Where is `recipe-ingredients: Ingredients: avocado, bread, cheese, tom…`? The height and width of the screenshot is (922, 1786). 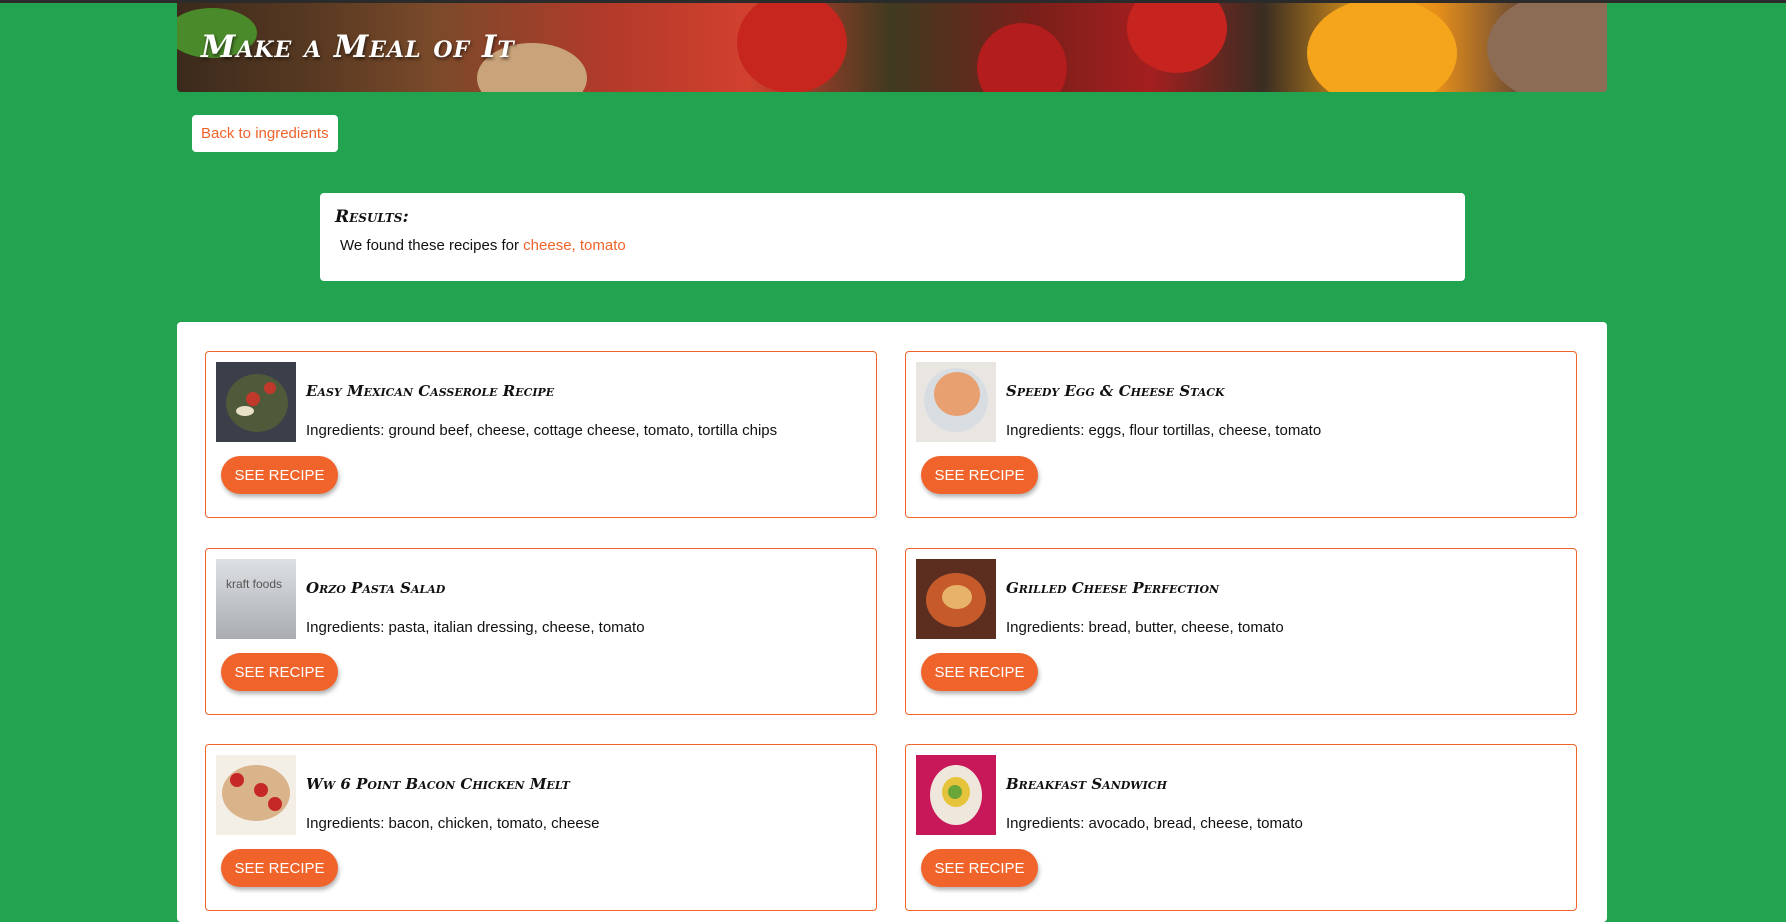
recipe-ingredients: Ingredients: avocado, bread, cheese, tom… is located at coordinates (1154, 823).